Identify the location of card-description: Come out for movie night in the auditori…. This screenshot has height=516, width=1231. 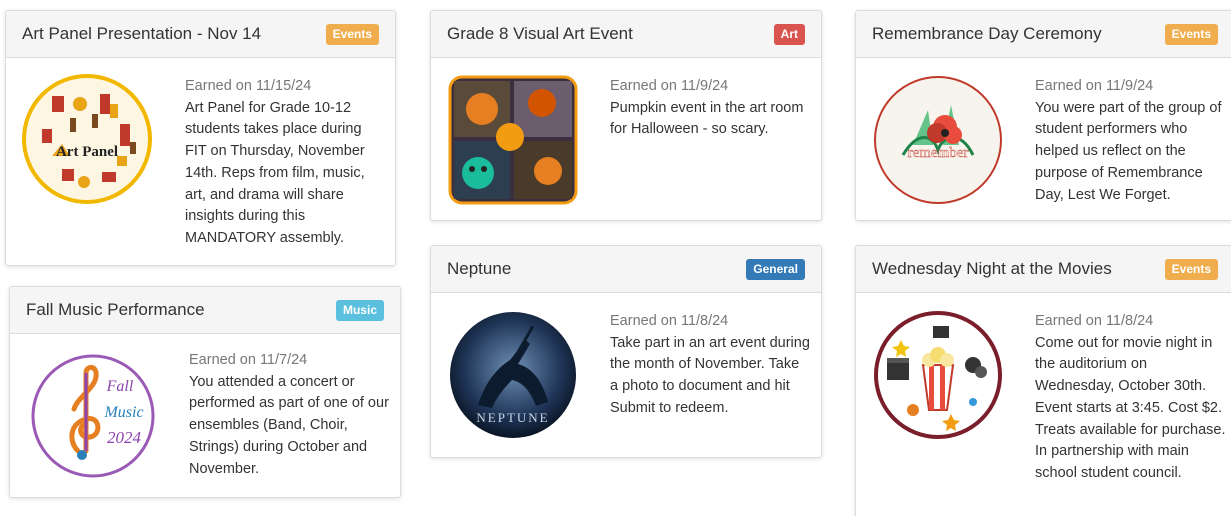
(1130, 407).